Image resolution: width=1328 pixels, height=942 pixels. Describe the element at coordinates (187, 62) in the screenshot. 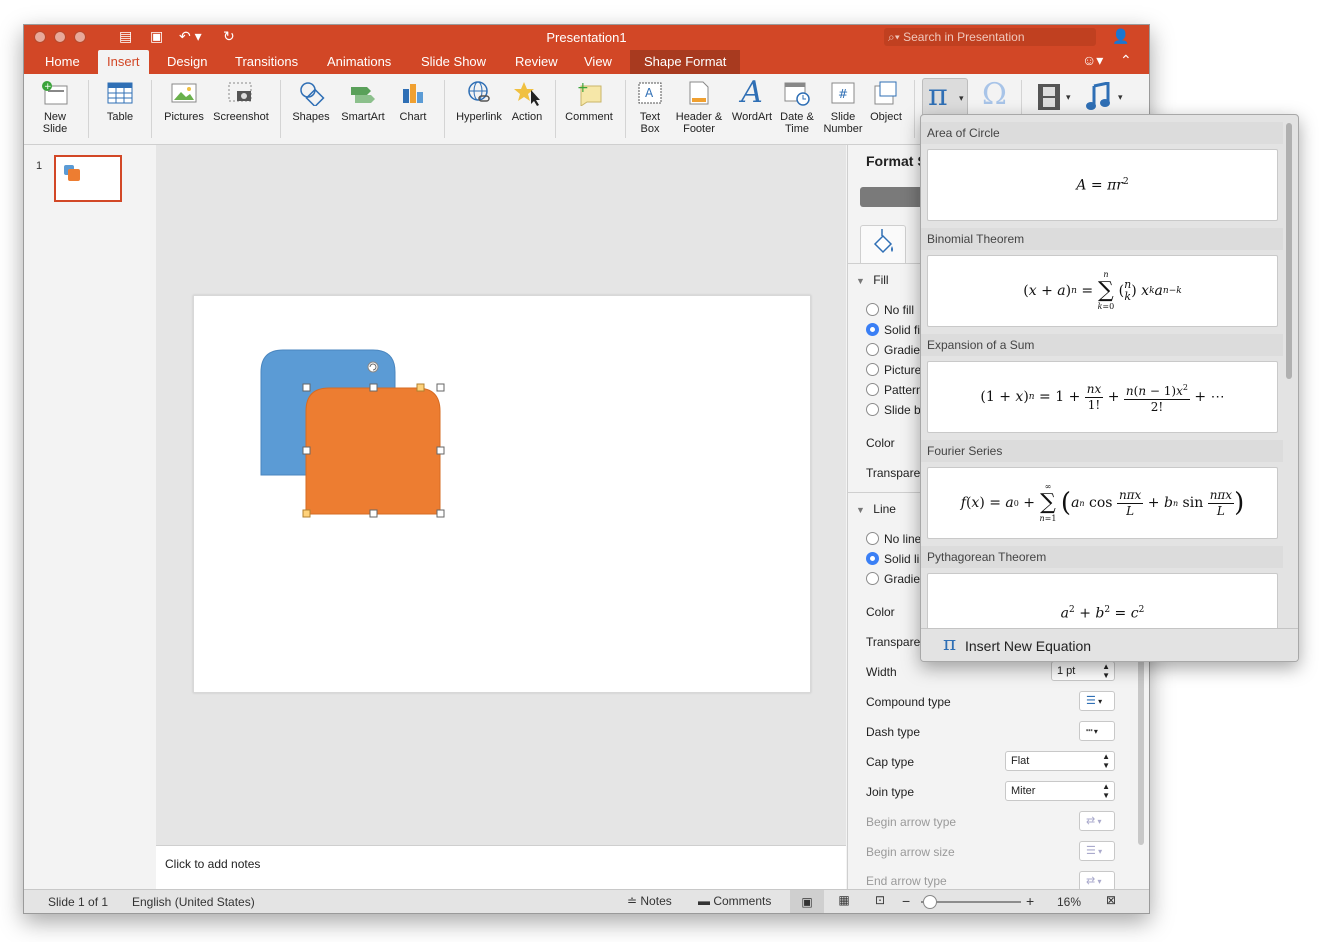

I see `tab-design: Design` at that location.